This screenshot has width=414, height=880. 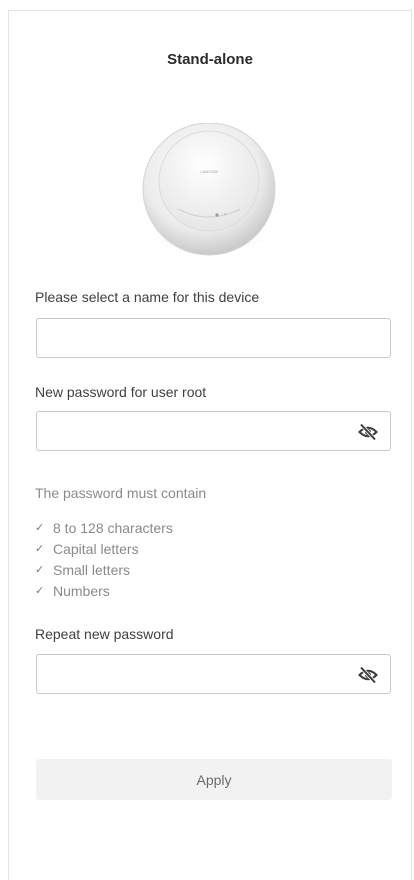 I want to click on requirement-item: ✓ Small letters, so click(x=104, y=570).